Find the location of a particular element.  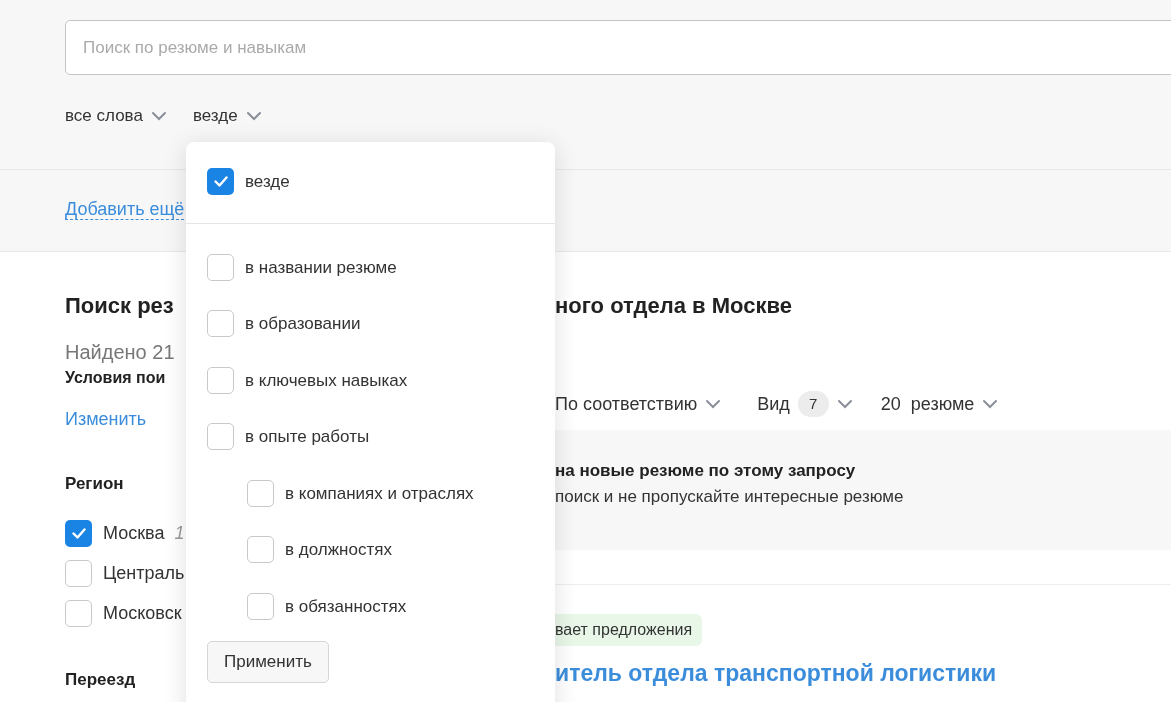

subscribe-text: поиск и не пропускайте интересные резюме is located at coordinates (730, 497).